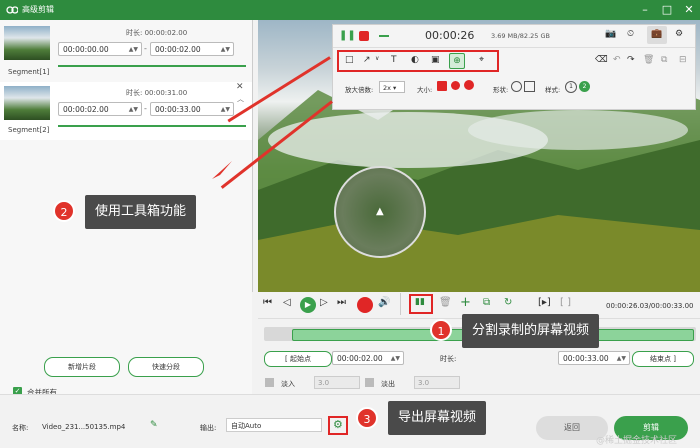 This screenshot has width=700, height=448. I want to click on play-button: ▶, so click(308, 305).